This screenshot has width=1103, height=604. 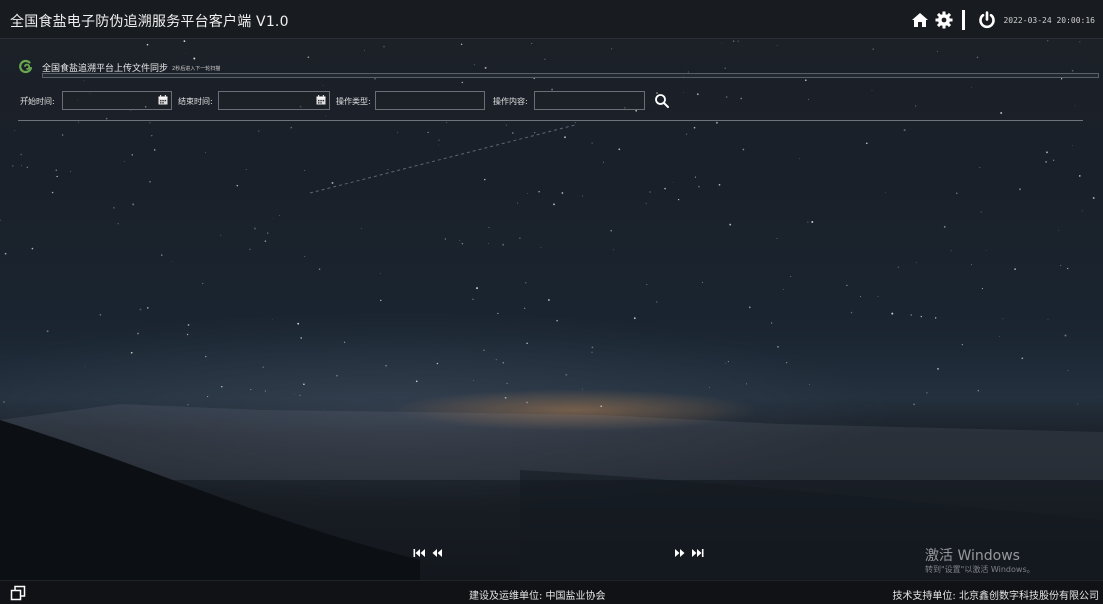 I want to click on start-time-input, so click(x=117, y=100).